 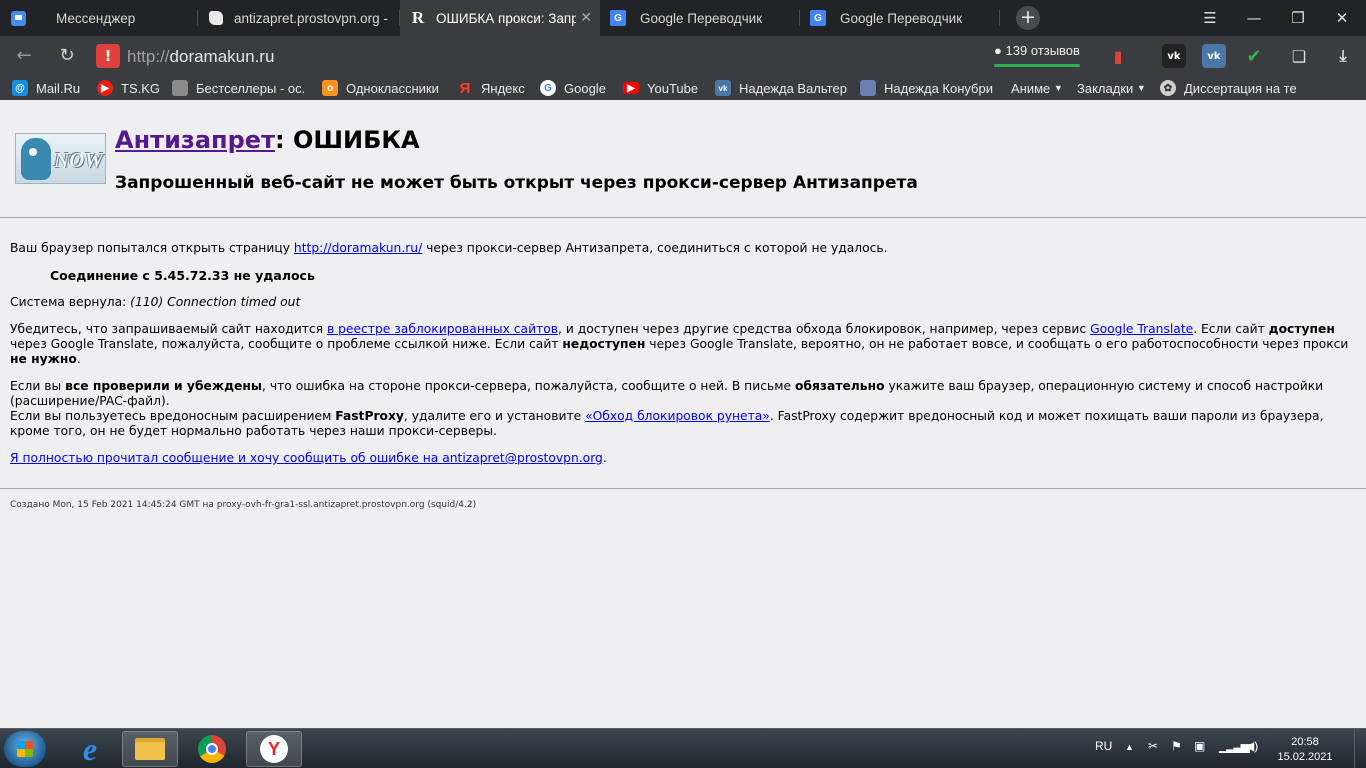 What do you see at coordinates (212, 749) in the screenshot?
I see `chrome-icon` at bounding box center [212, 749].